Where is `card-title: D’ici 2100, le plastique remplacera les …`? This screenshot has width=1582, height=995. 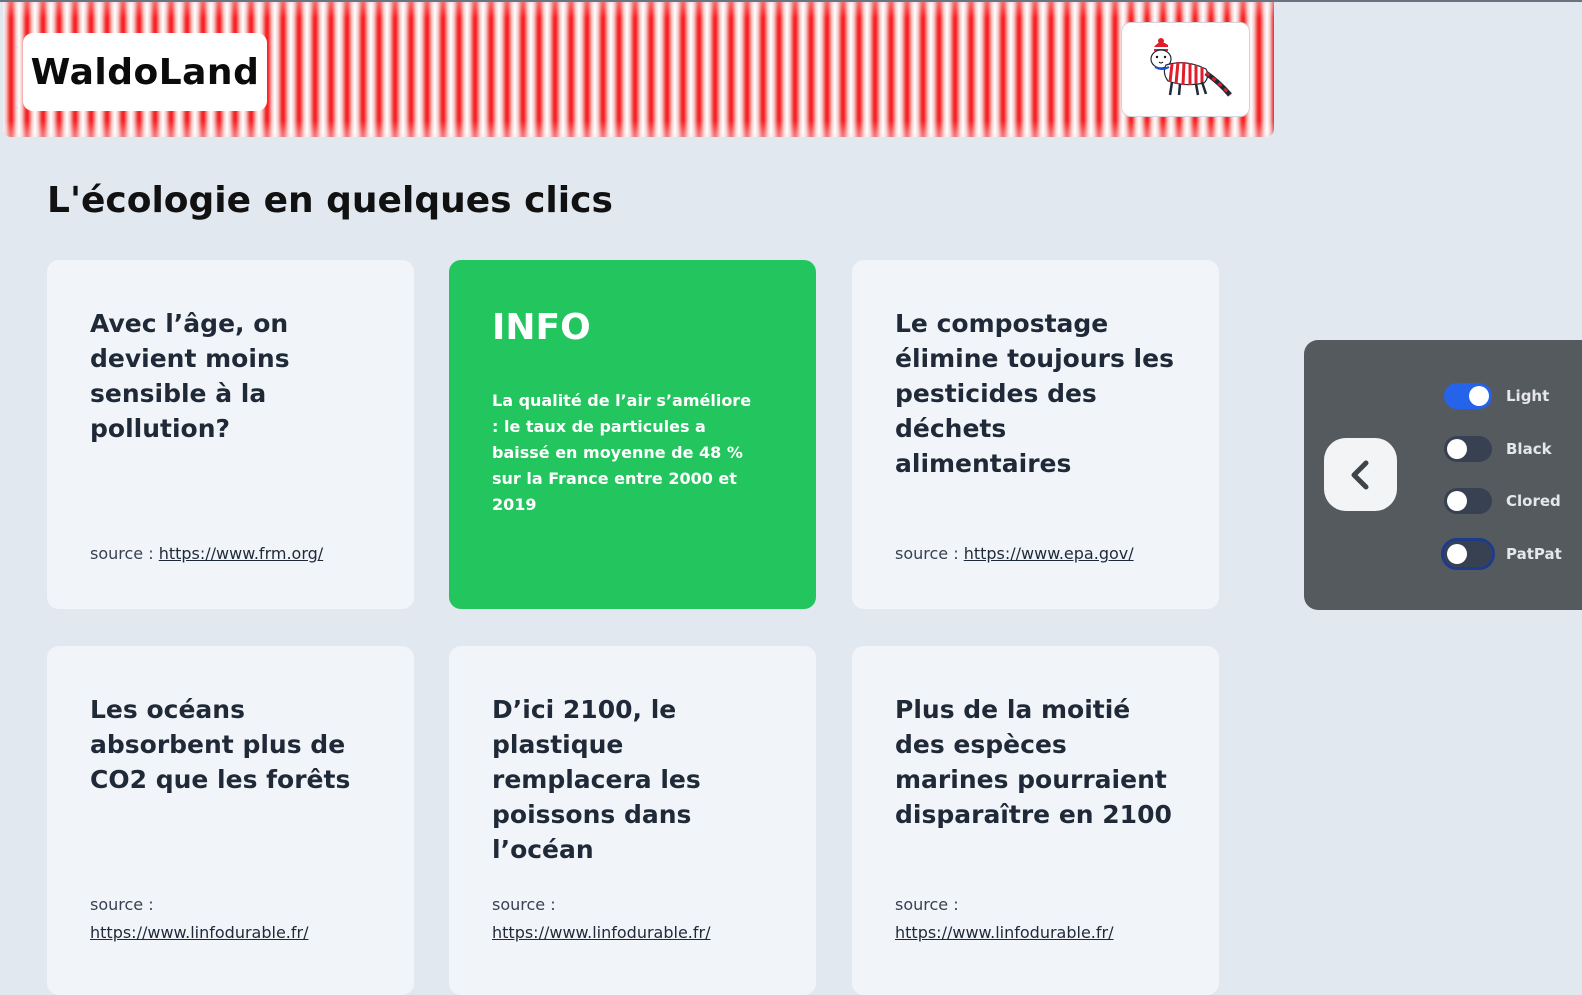 card-title: D’ici 2100, le plastique remplacera les … is located at coordinates (596, 779).